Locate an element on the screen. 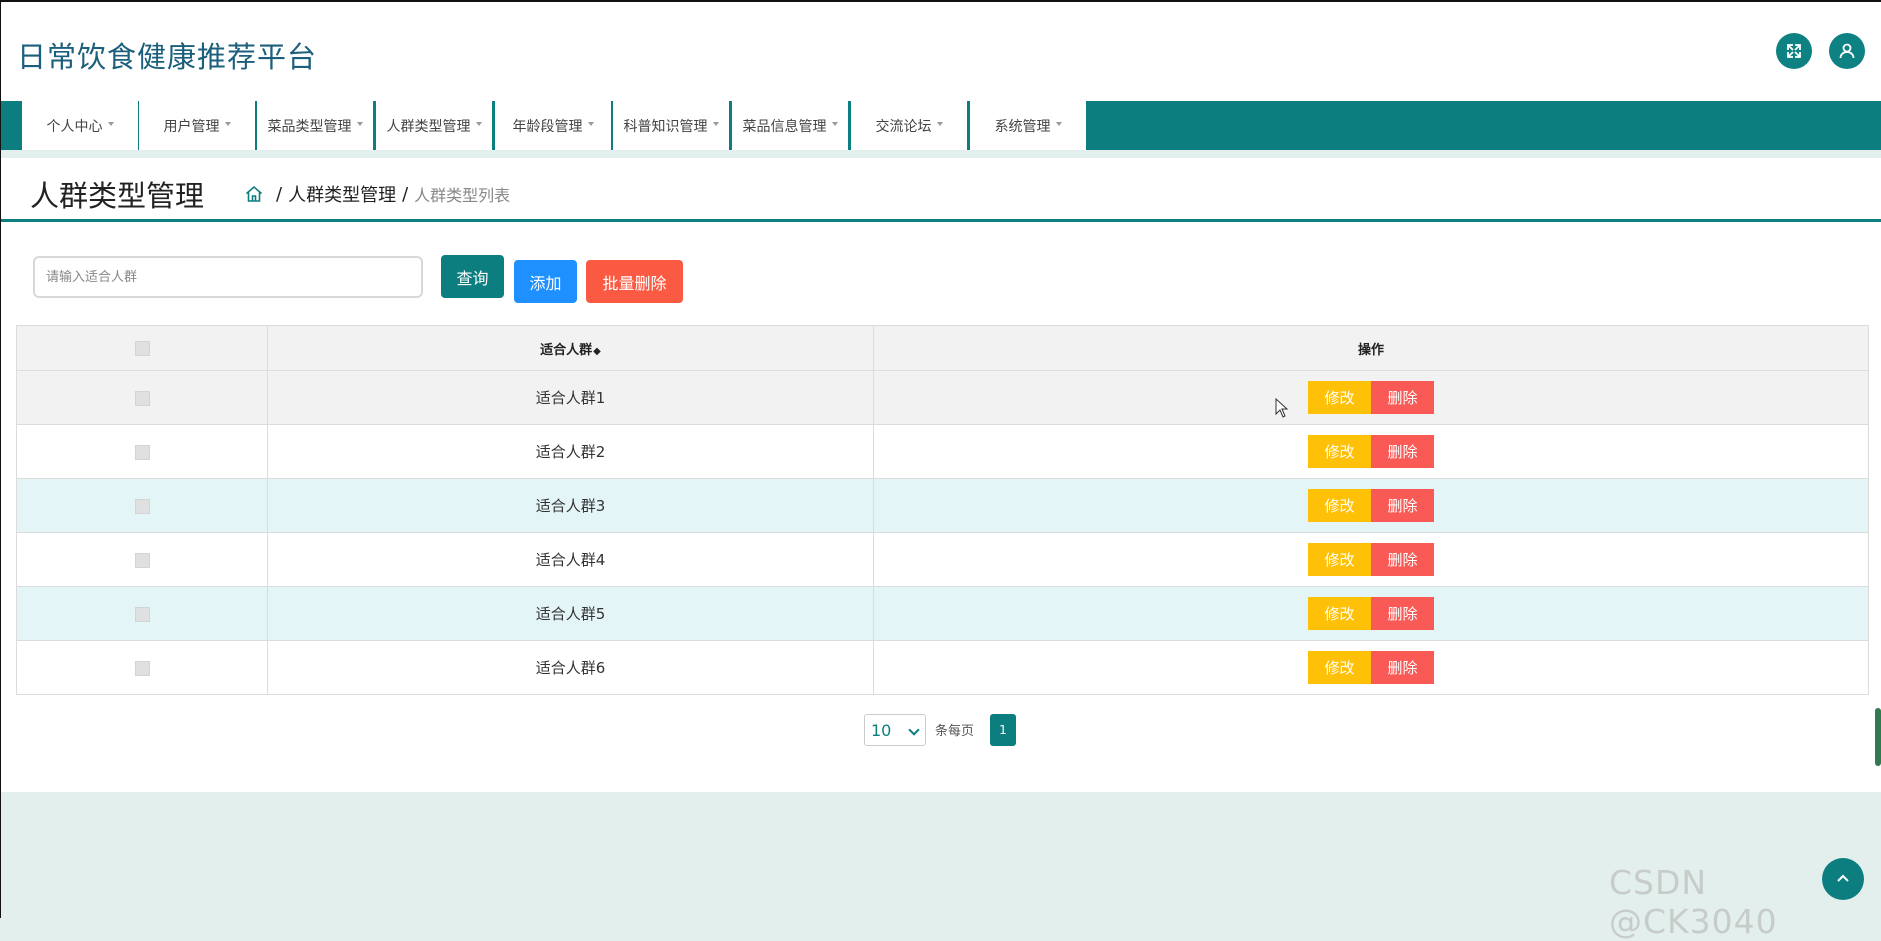 The image size is (1881, 941). name-column-header: 适合人群◆ is located at coordinates (570, 348).